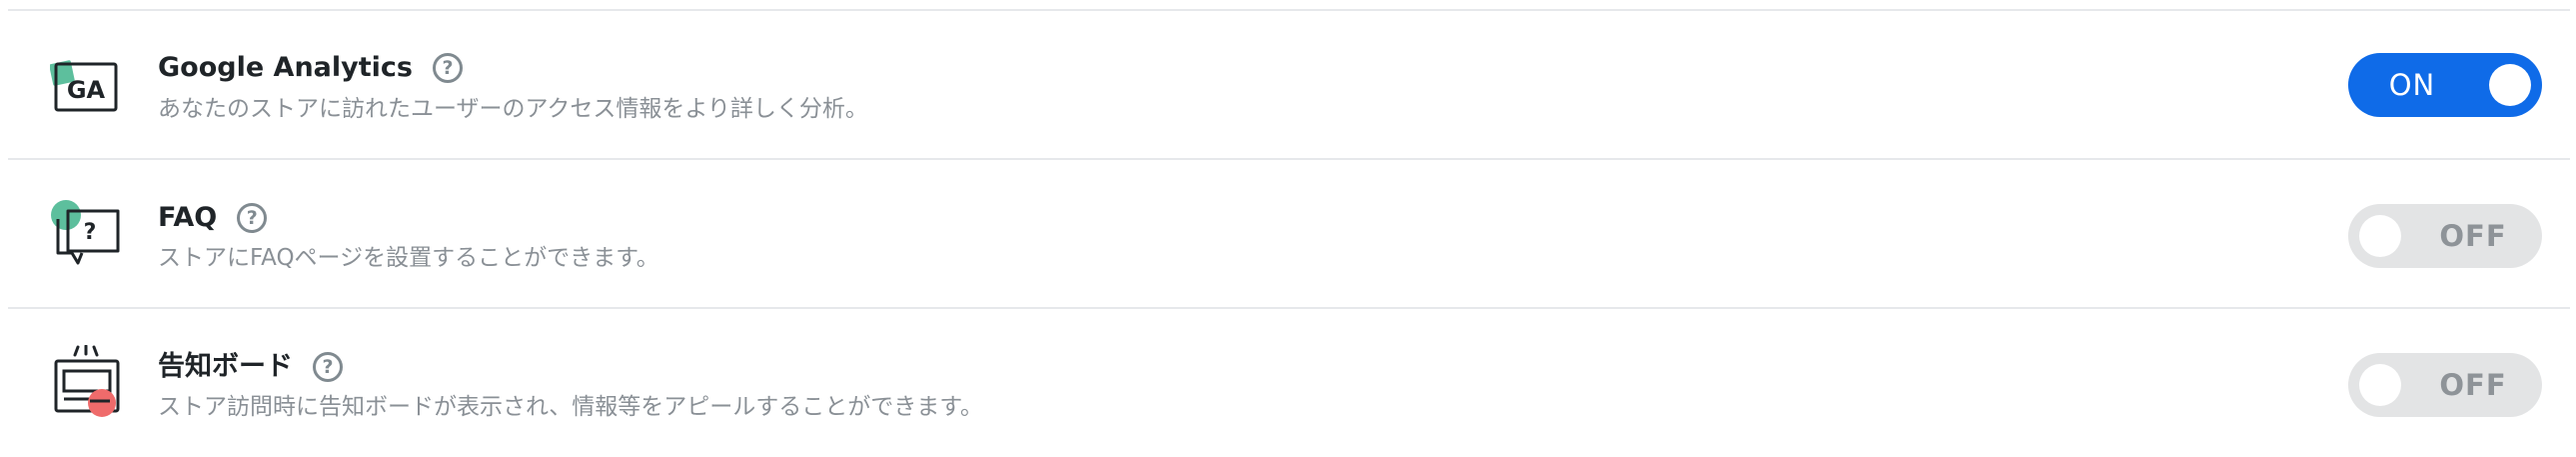 Image resolution: width=2576 pixels, height=457 pixels. Describe the element at coordinates (86, 381) in the screenshot. I see `notice-board-icon` at that location.